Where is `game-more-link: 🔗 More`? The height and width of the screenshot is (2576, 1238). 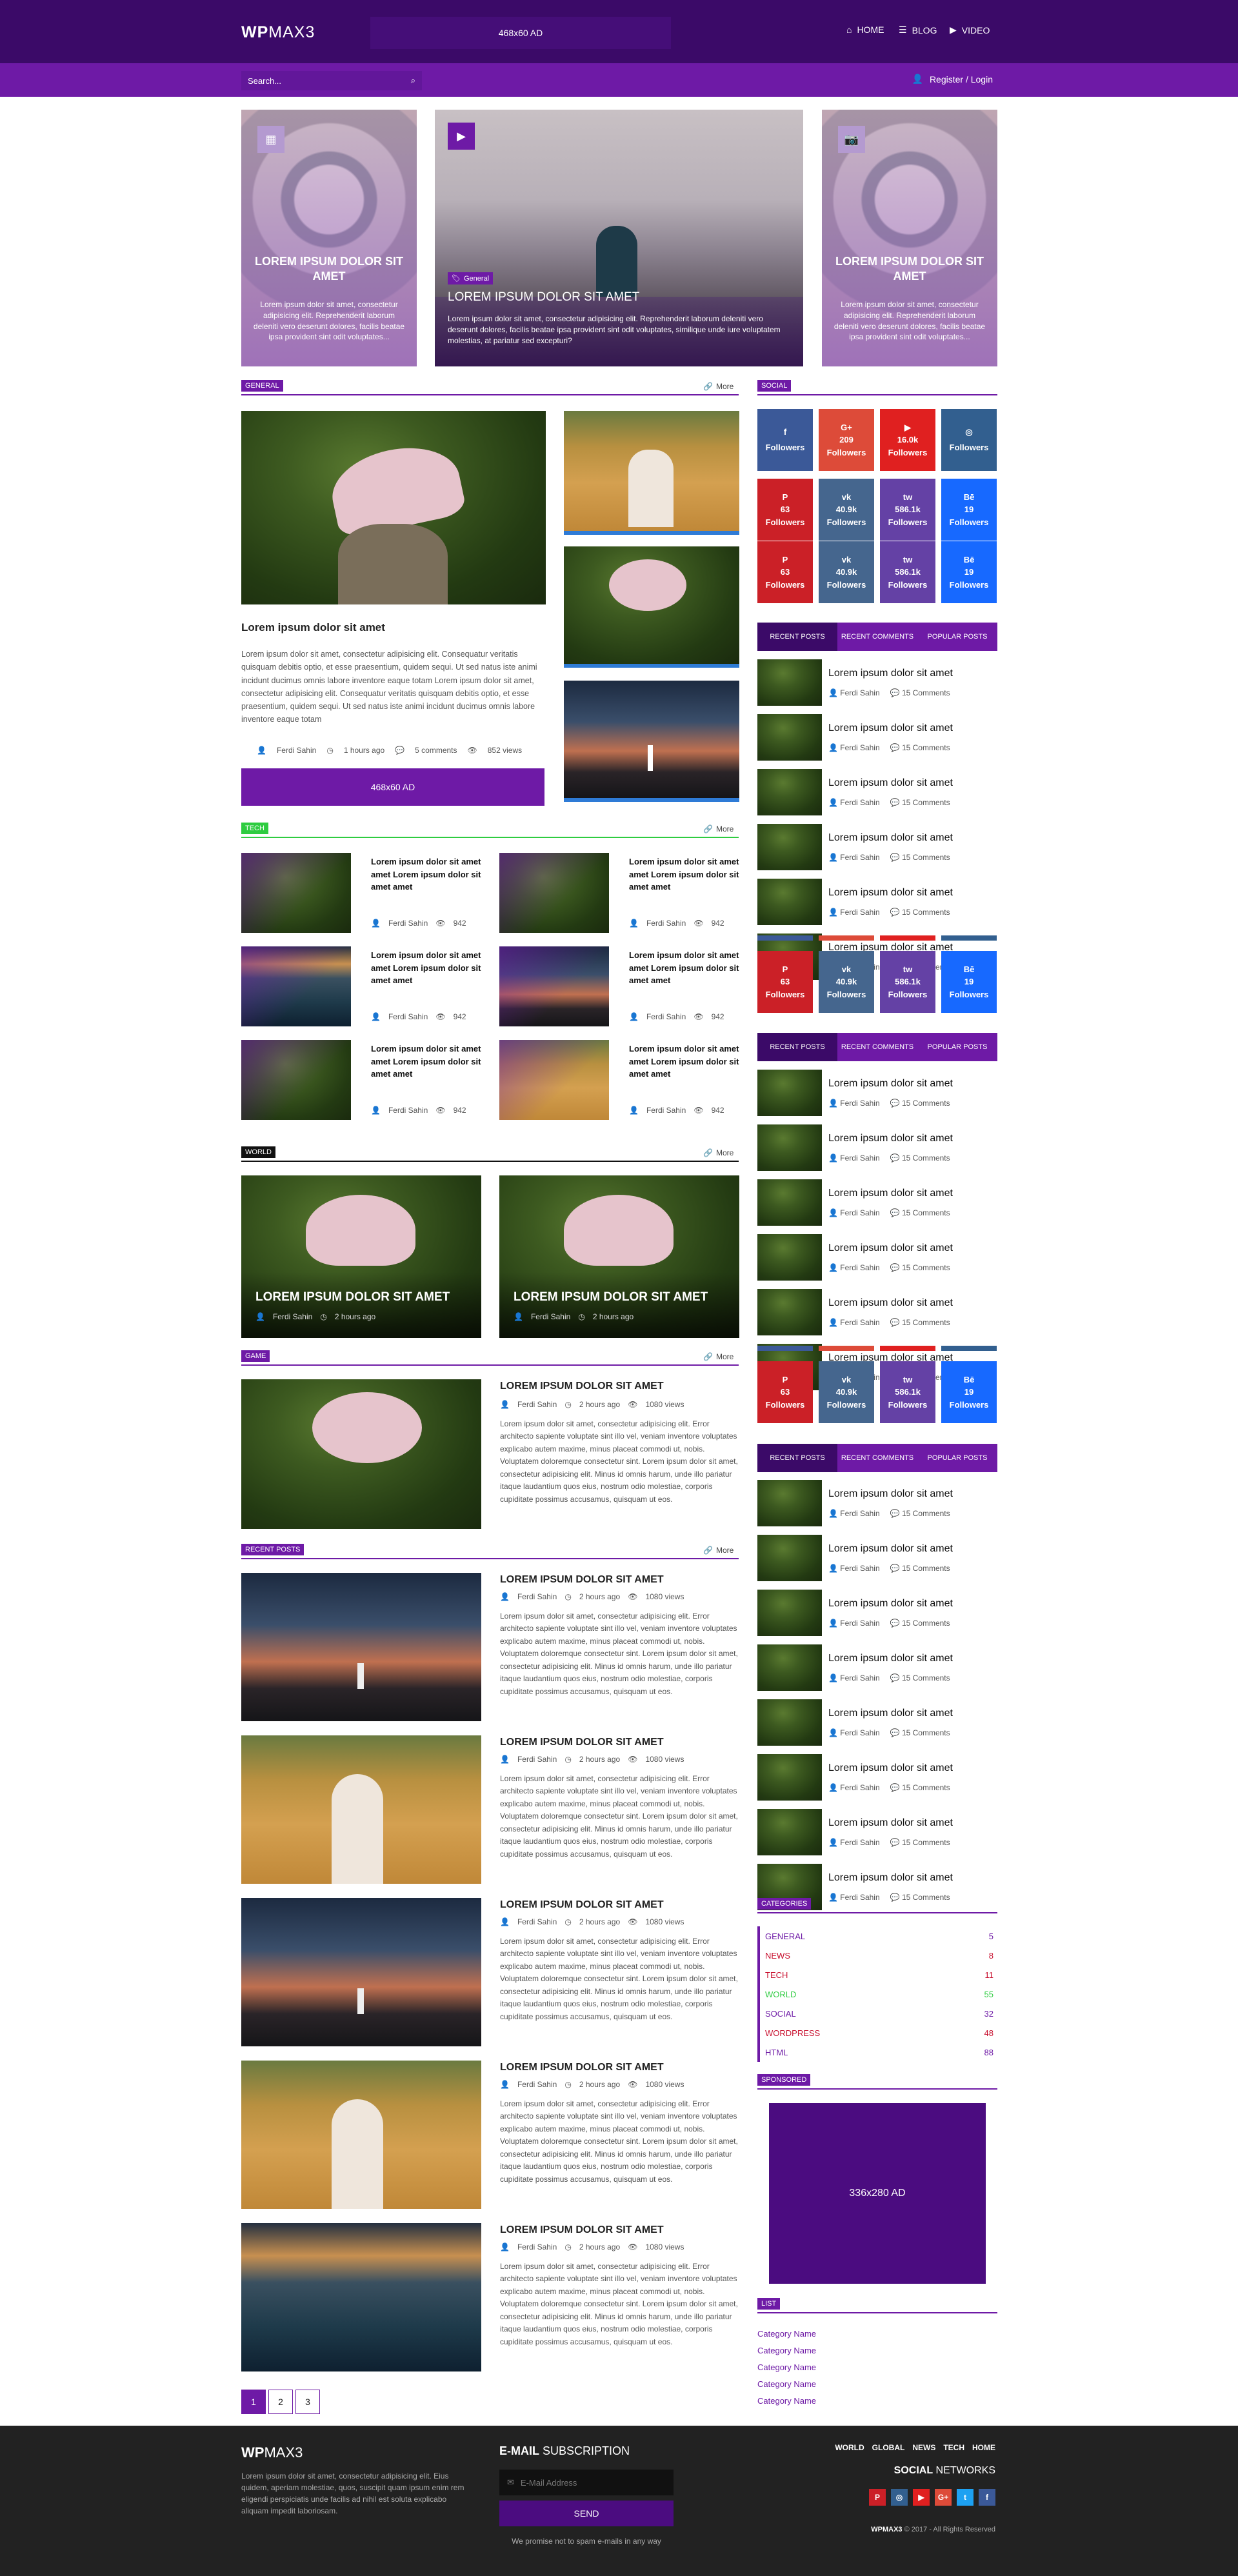 game-more-link: 🔗 More is located at coordinates (718, 1356).